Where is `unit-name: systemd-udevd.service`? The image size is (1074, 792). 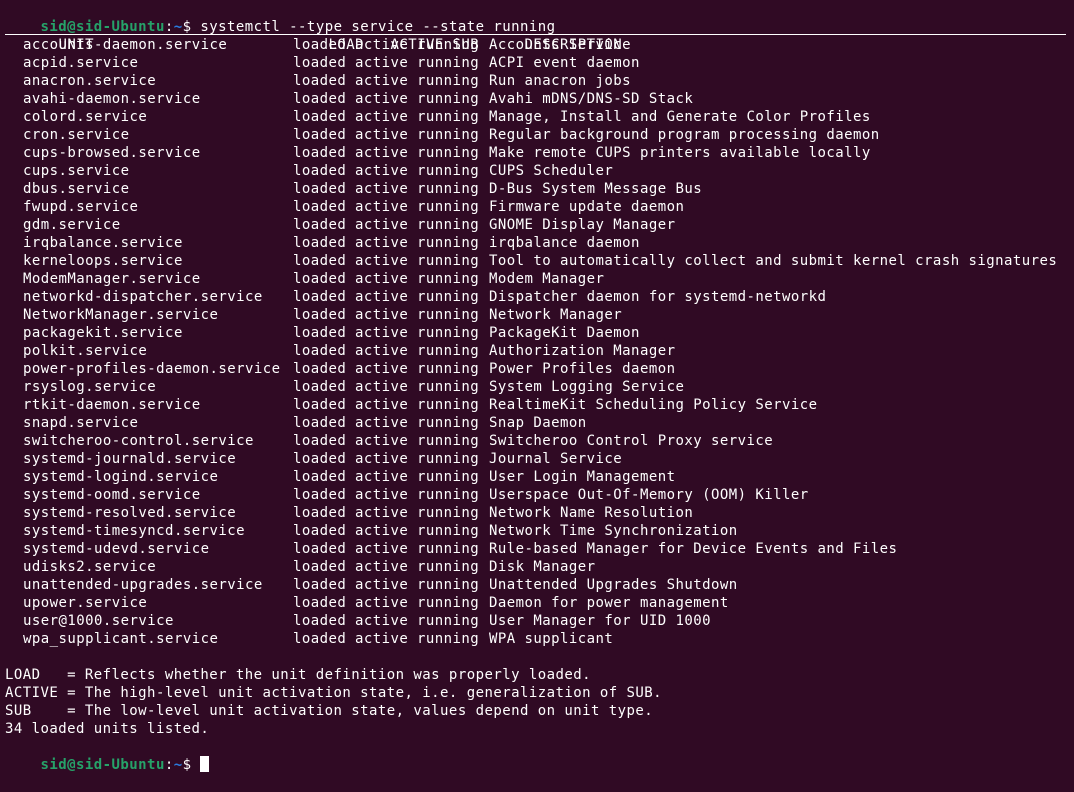
unit-name: systemd-udevd.service is located at coordinates (116, 549).